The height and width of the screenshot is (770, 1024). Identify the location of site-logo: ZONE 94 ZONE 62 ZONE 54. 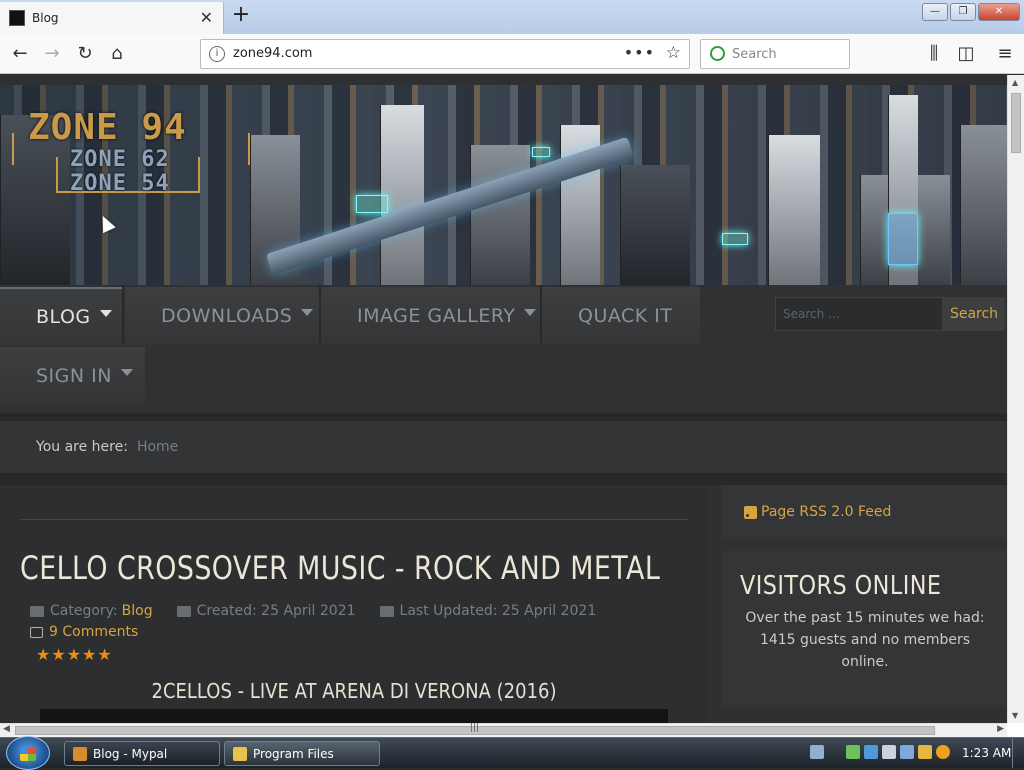
(131, 152).